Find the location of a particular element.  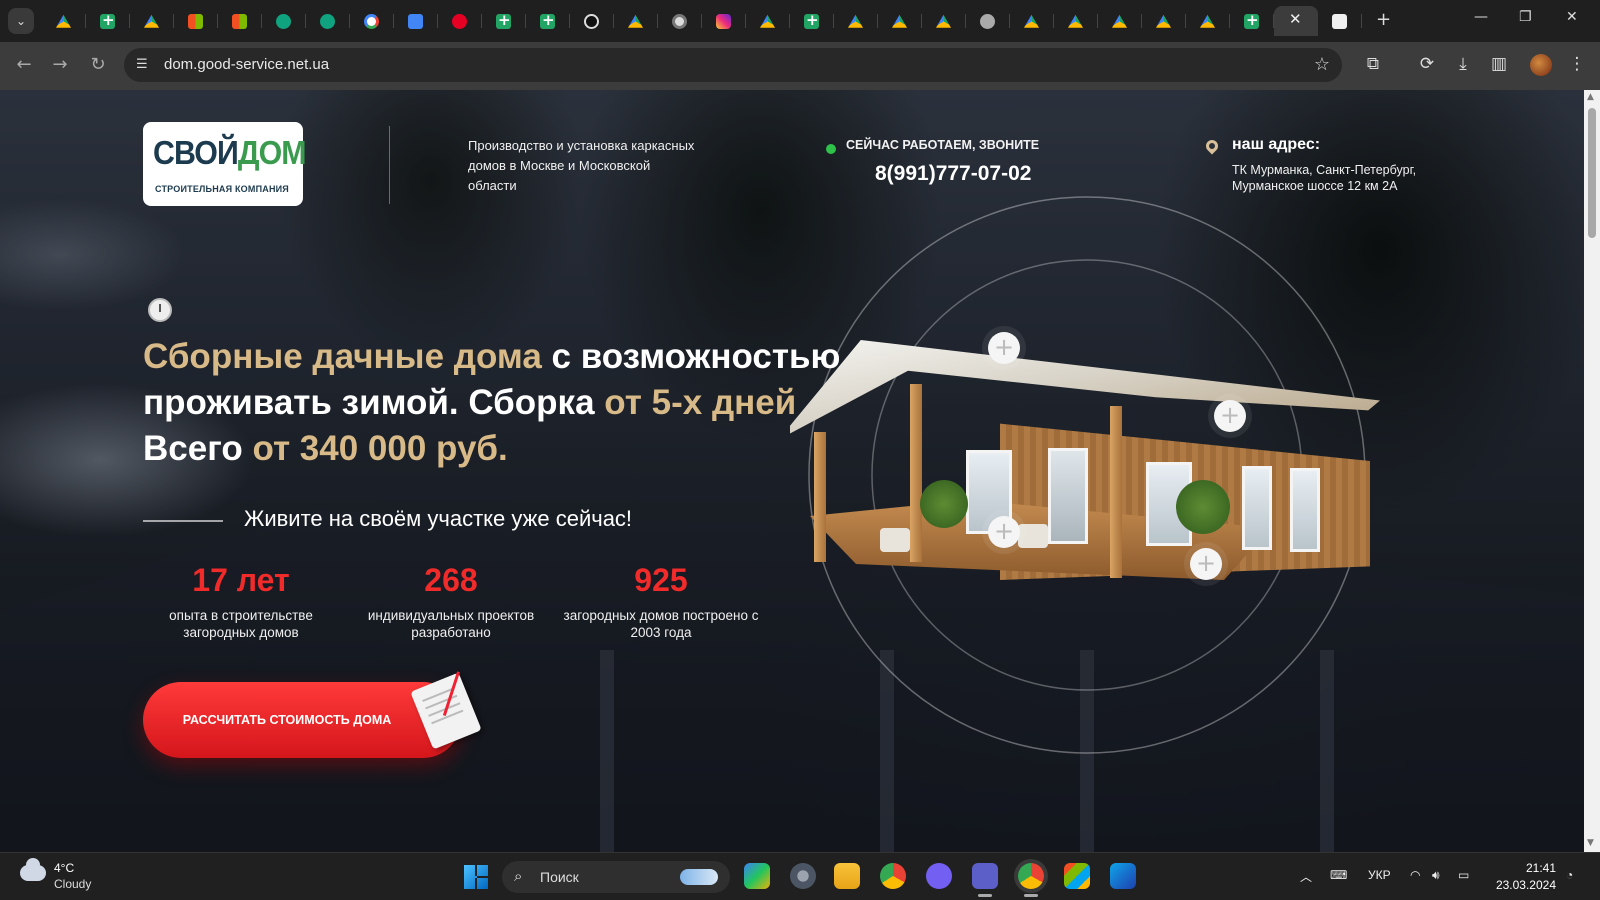

instagram-icon is located at coordinates (723, 21).